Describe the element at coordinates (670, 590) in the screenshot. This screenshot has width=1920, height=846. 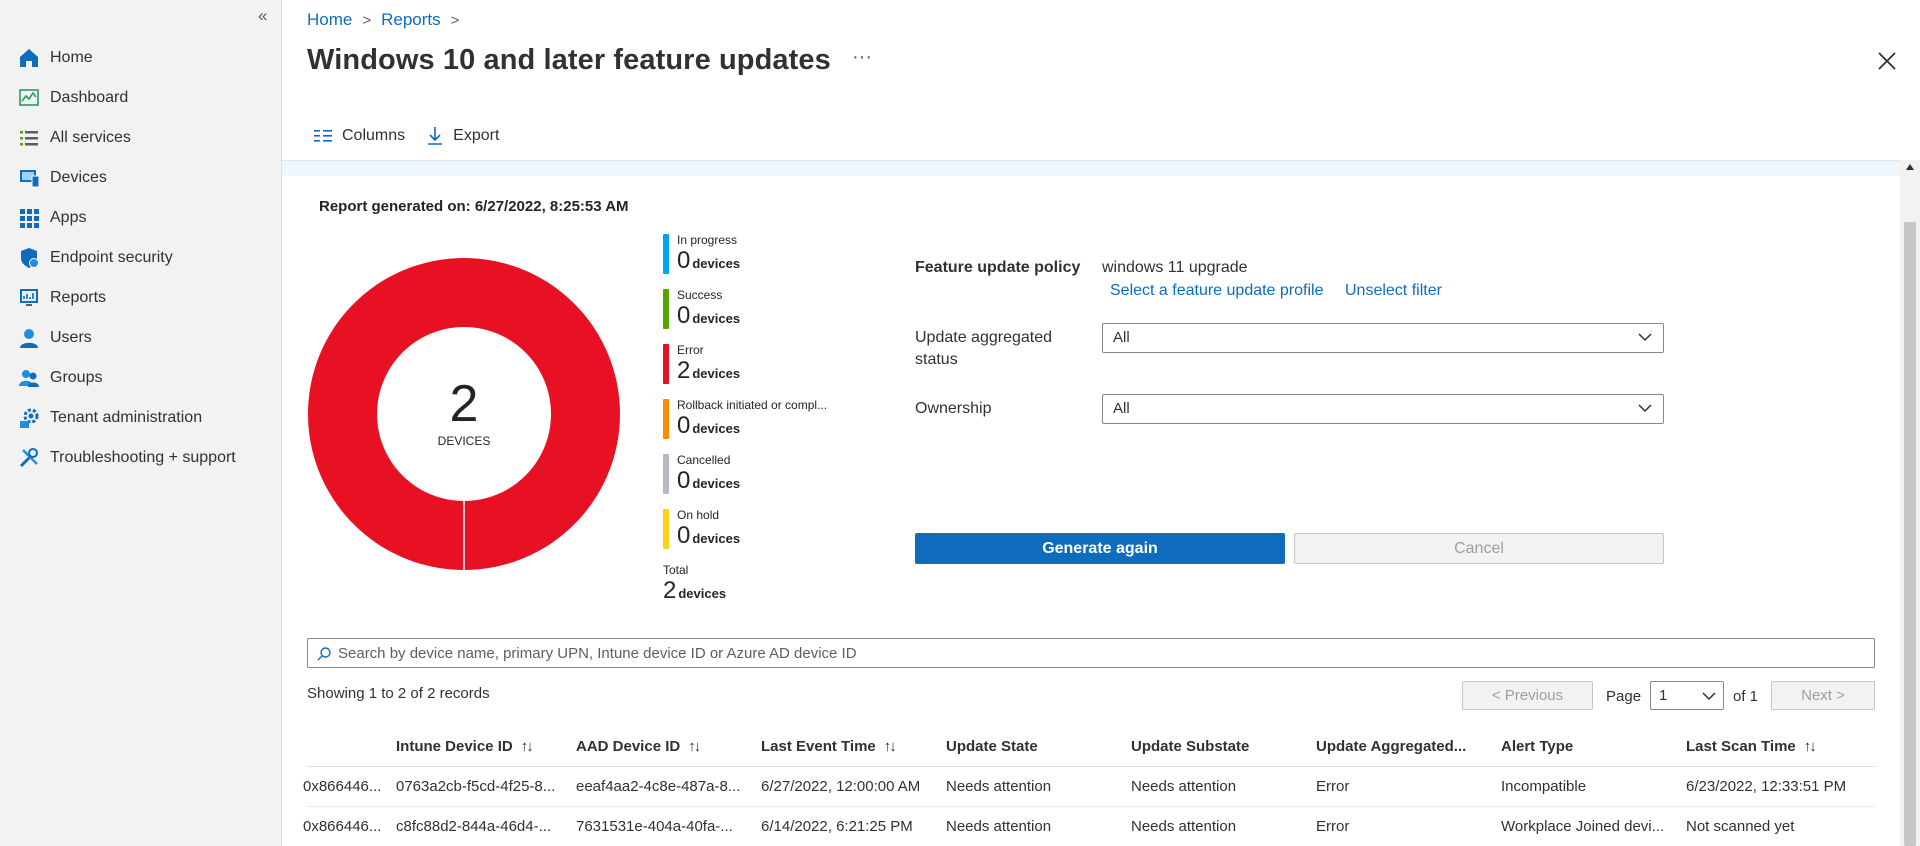
I see `legend-value: 2` at that location.